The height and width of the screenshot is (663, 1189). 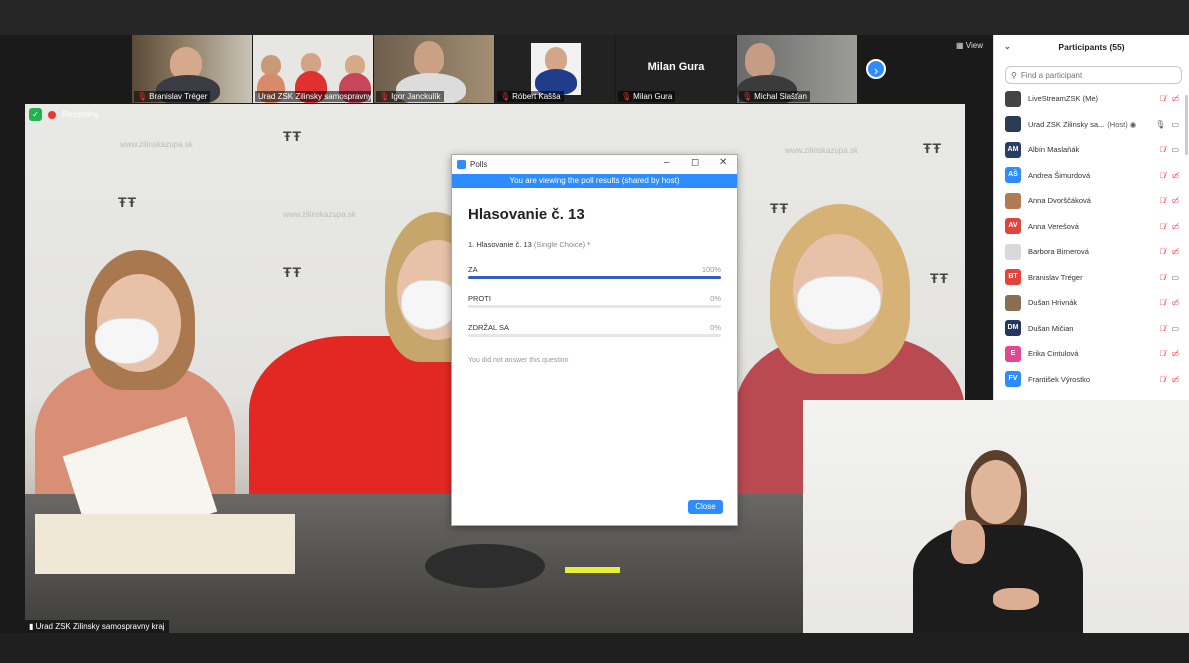 What do you see at coordinates (667, 162) in the screenshot?
I see `minimize-icon: –` at bounding box center [667, 162].